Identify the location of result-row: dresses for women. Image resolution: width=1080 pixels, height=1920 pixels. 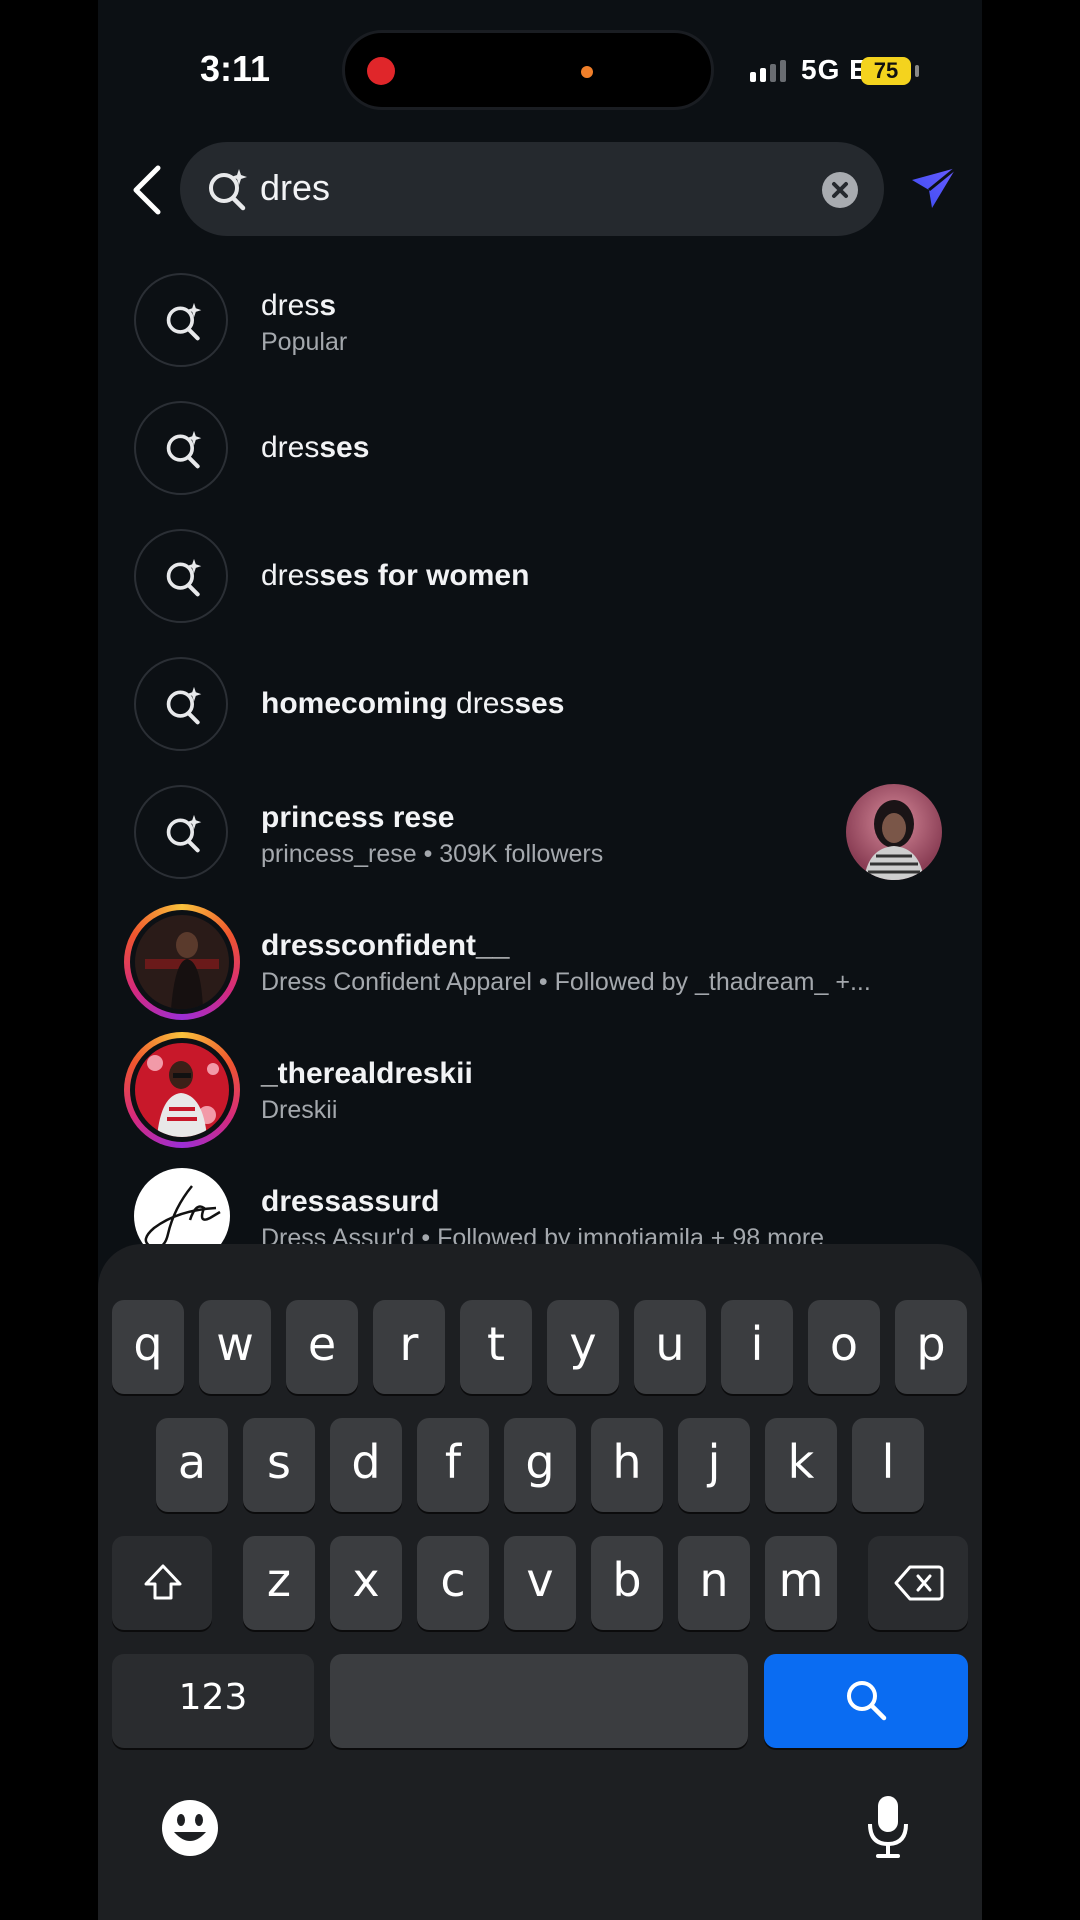
(540, 576).